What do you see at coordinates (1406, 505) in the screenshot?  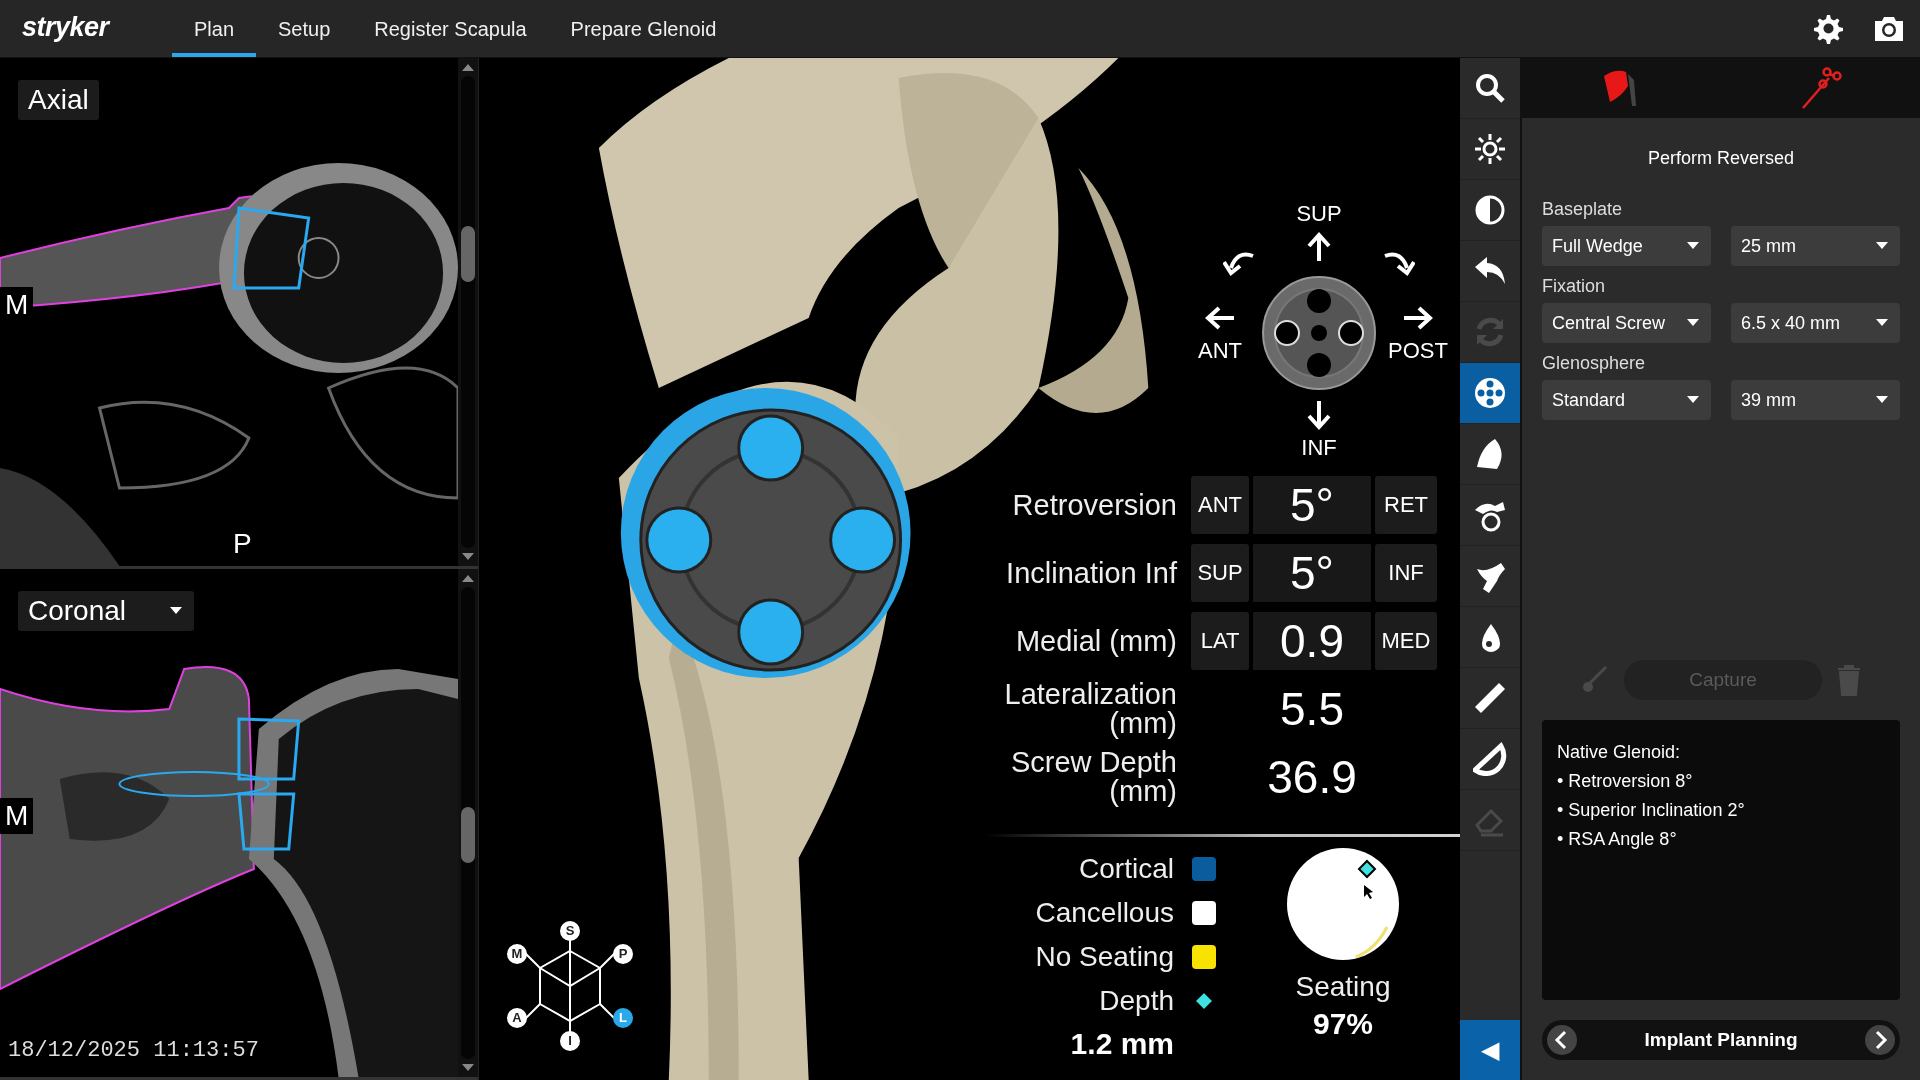 I see `increase-button: RET` at bounding box center [1406, 505].